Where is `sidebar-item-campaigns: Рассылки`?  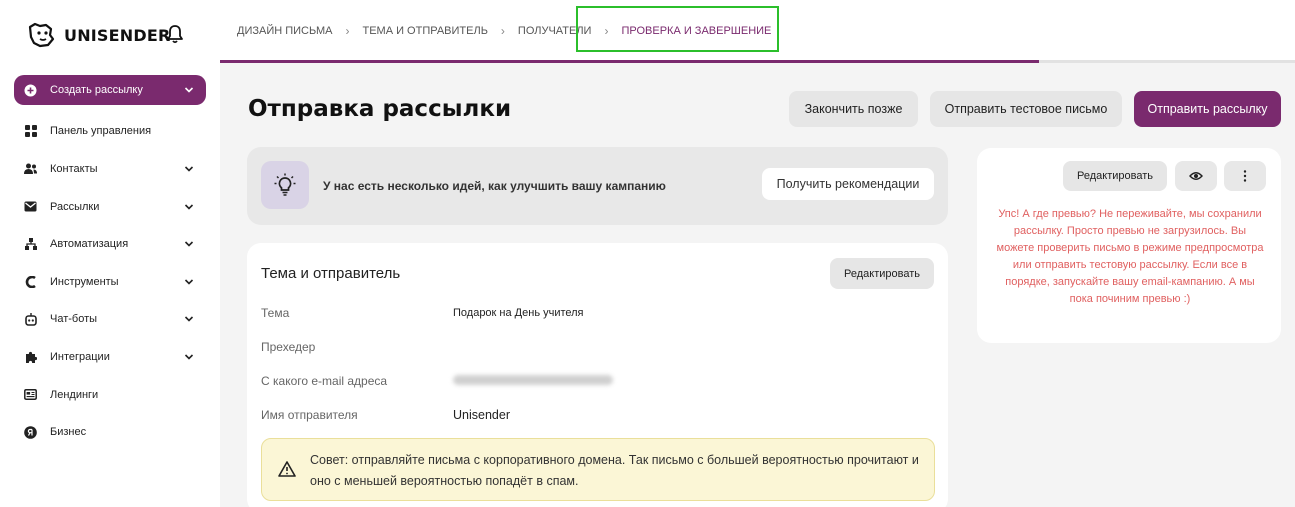 sidebar-item-campaigns: Рассылки is located at coordinates (110, 207).